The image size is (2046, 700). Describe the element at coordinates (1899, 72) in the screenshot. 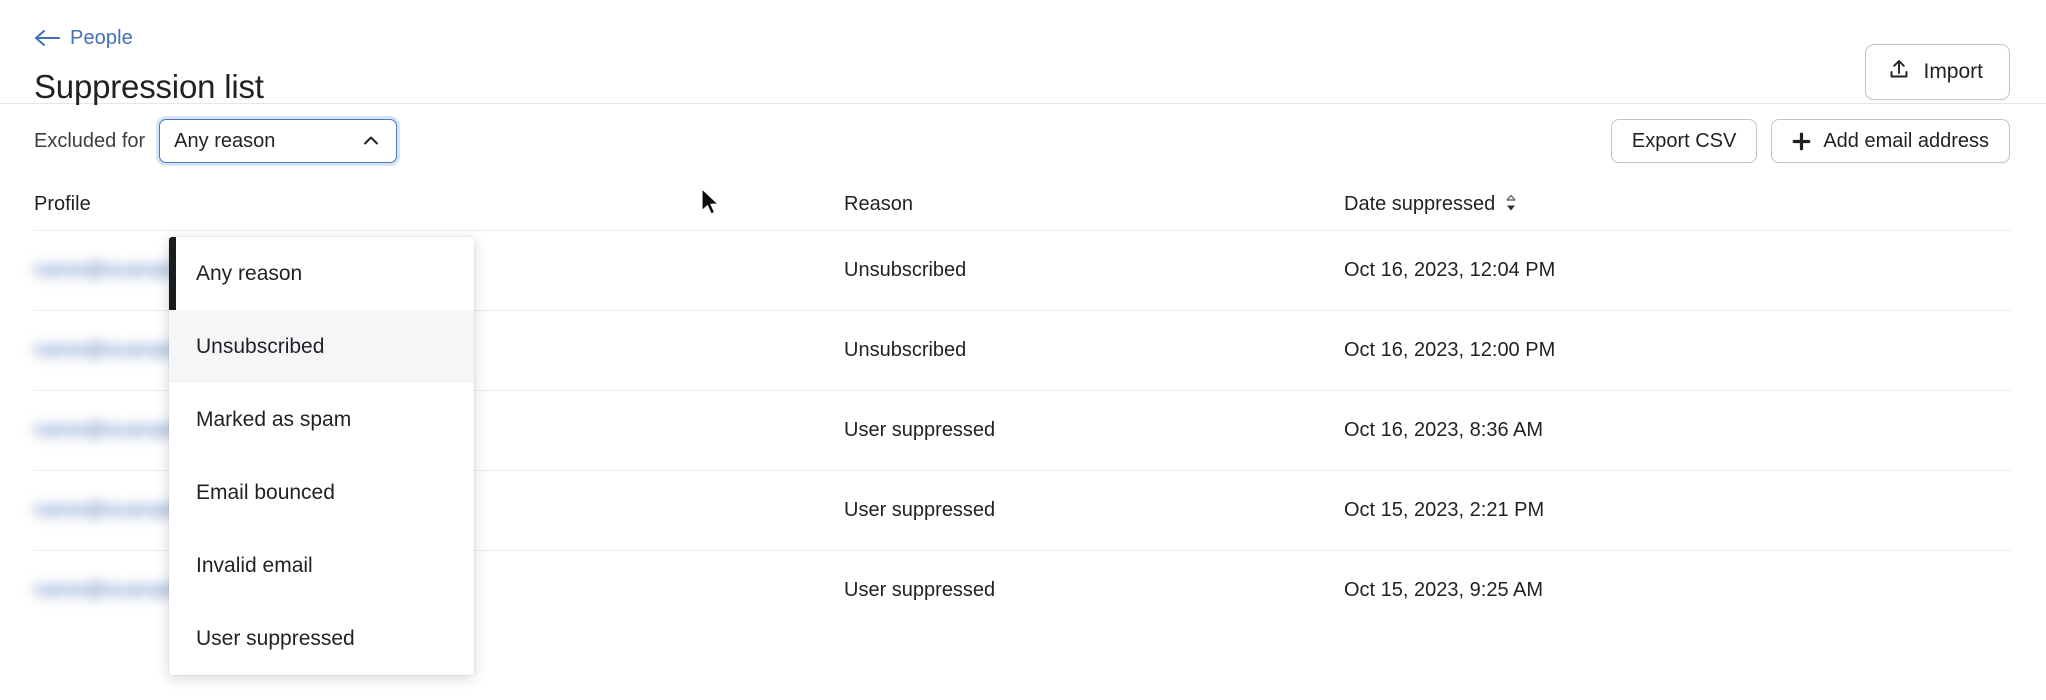

I see `upload-icon` at that location.